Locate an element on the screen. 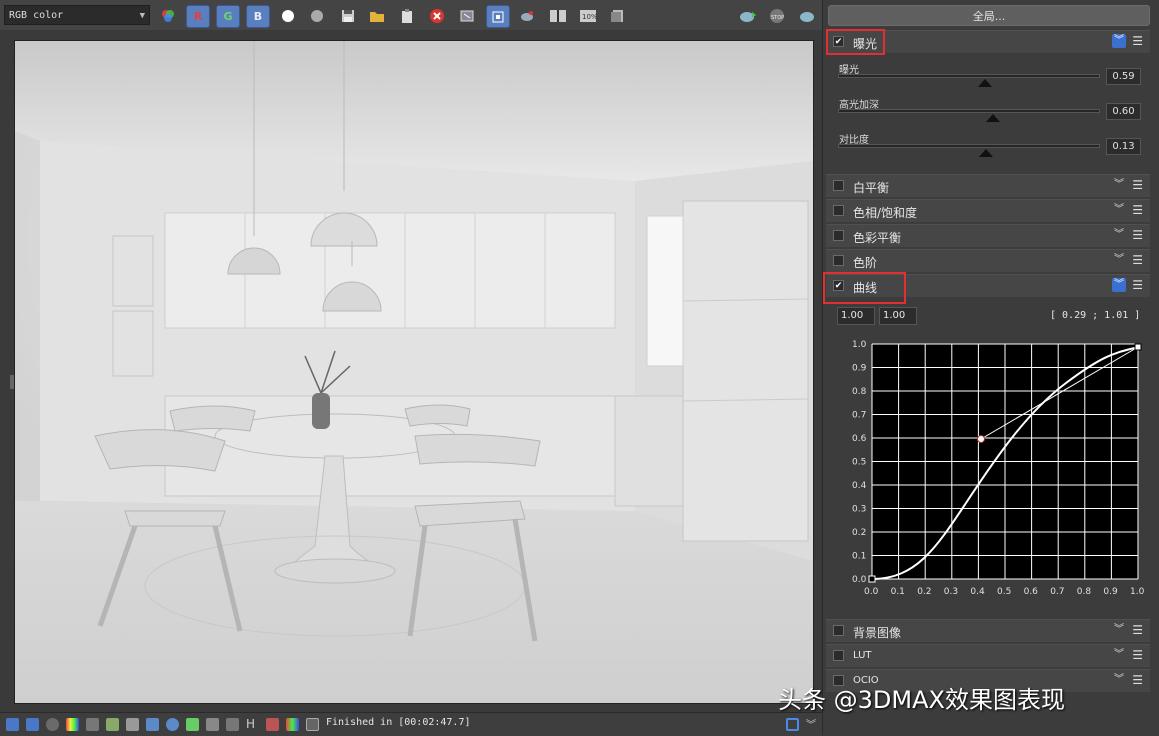 The width and height of the screenshot is (1159, 736). svg-text: 10% is located at coordinates (589, 17).